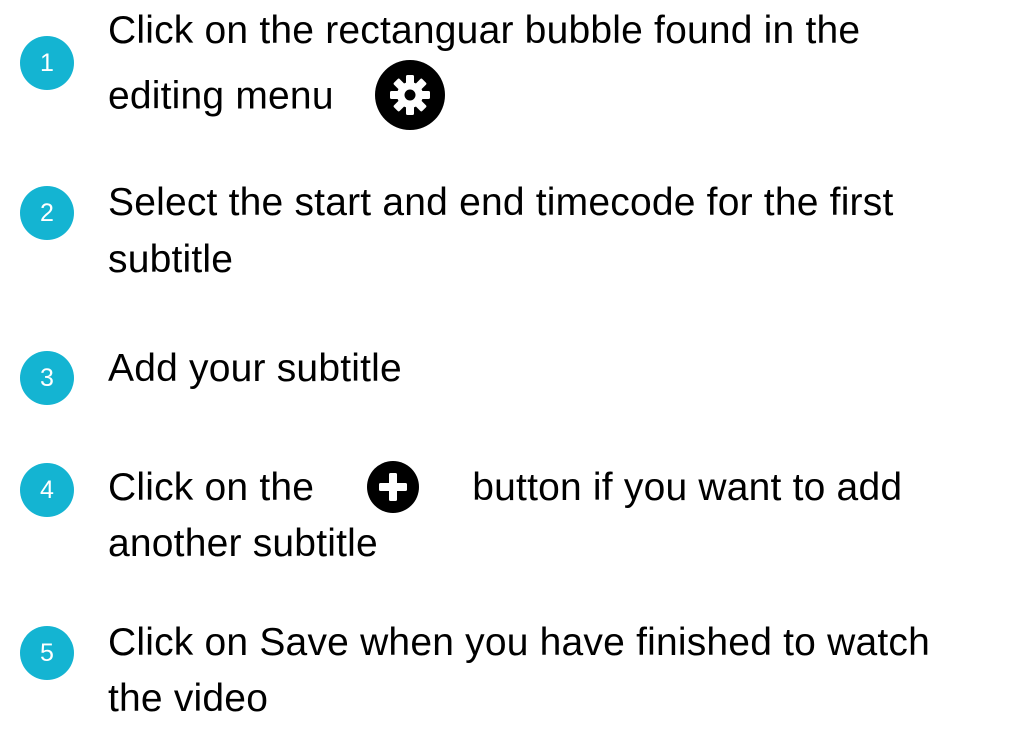 The image size is (1020, 733). What do you see at coordinates (243, 543) in the screenshot?
I see `step-4-line-2: another subtitle` at bounding box center [243, 543].